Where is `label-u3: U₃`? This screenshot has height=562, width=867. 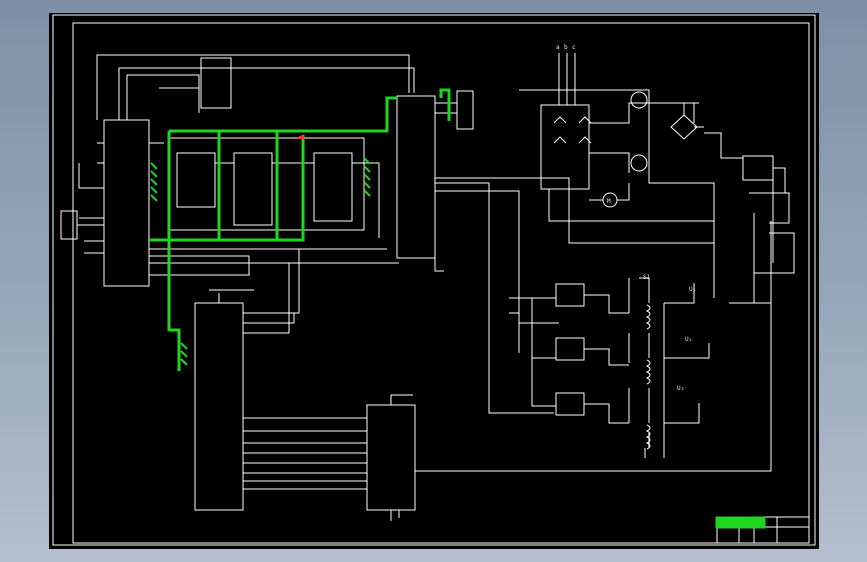 label-u3: U₃ is located at coordinates (680, 388).